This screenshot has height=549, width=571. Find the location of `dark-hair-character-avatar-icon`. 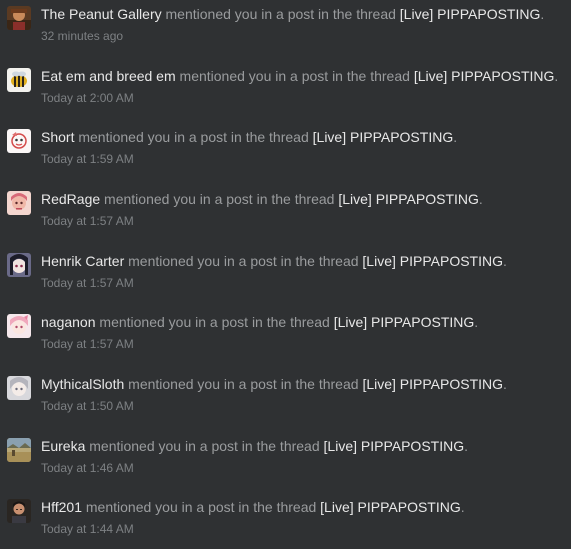

dark-hair-character-avatar-icon is located at coordinates (19, 265).